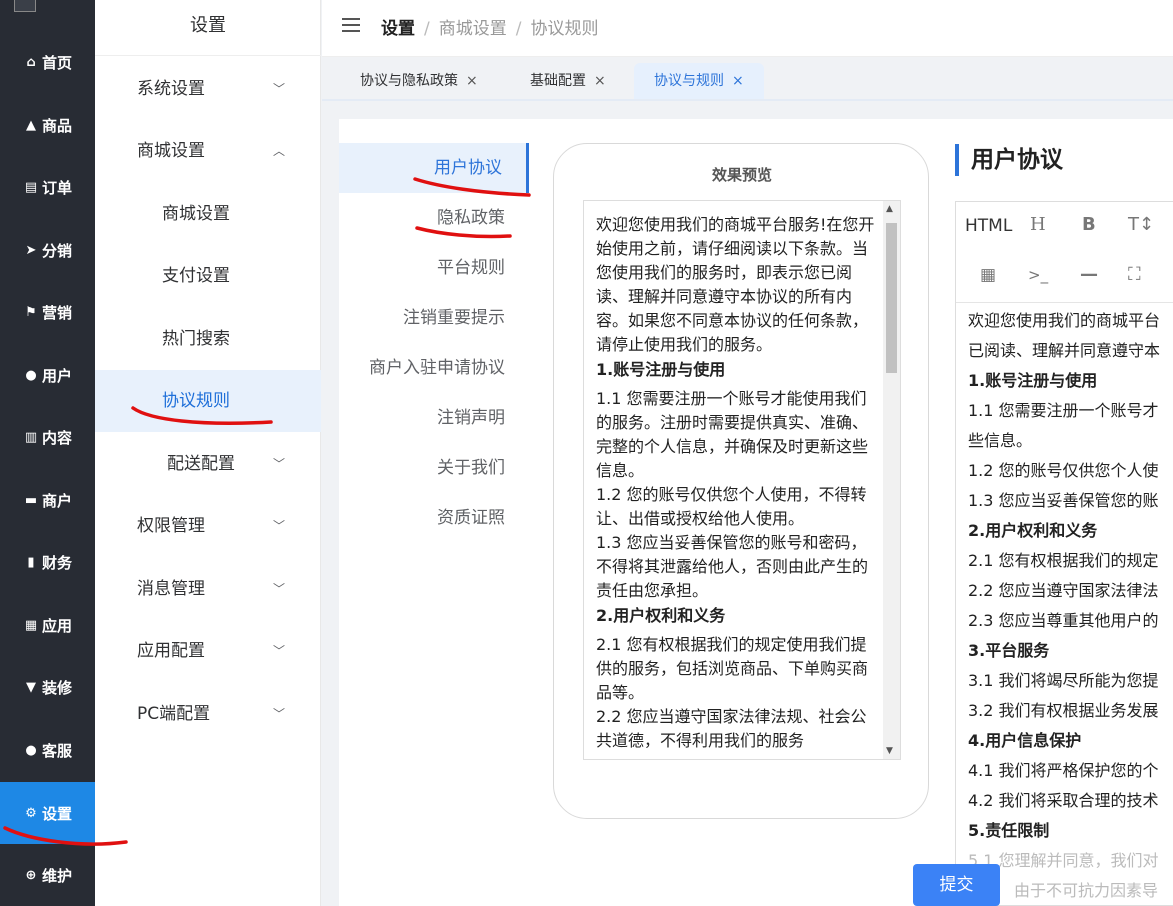 The height and width of the screenshot is (906, 1173). Describe the element at coordinates (31, 750) in the screenshot. I see `service-icon: ●` at that location.